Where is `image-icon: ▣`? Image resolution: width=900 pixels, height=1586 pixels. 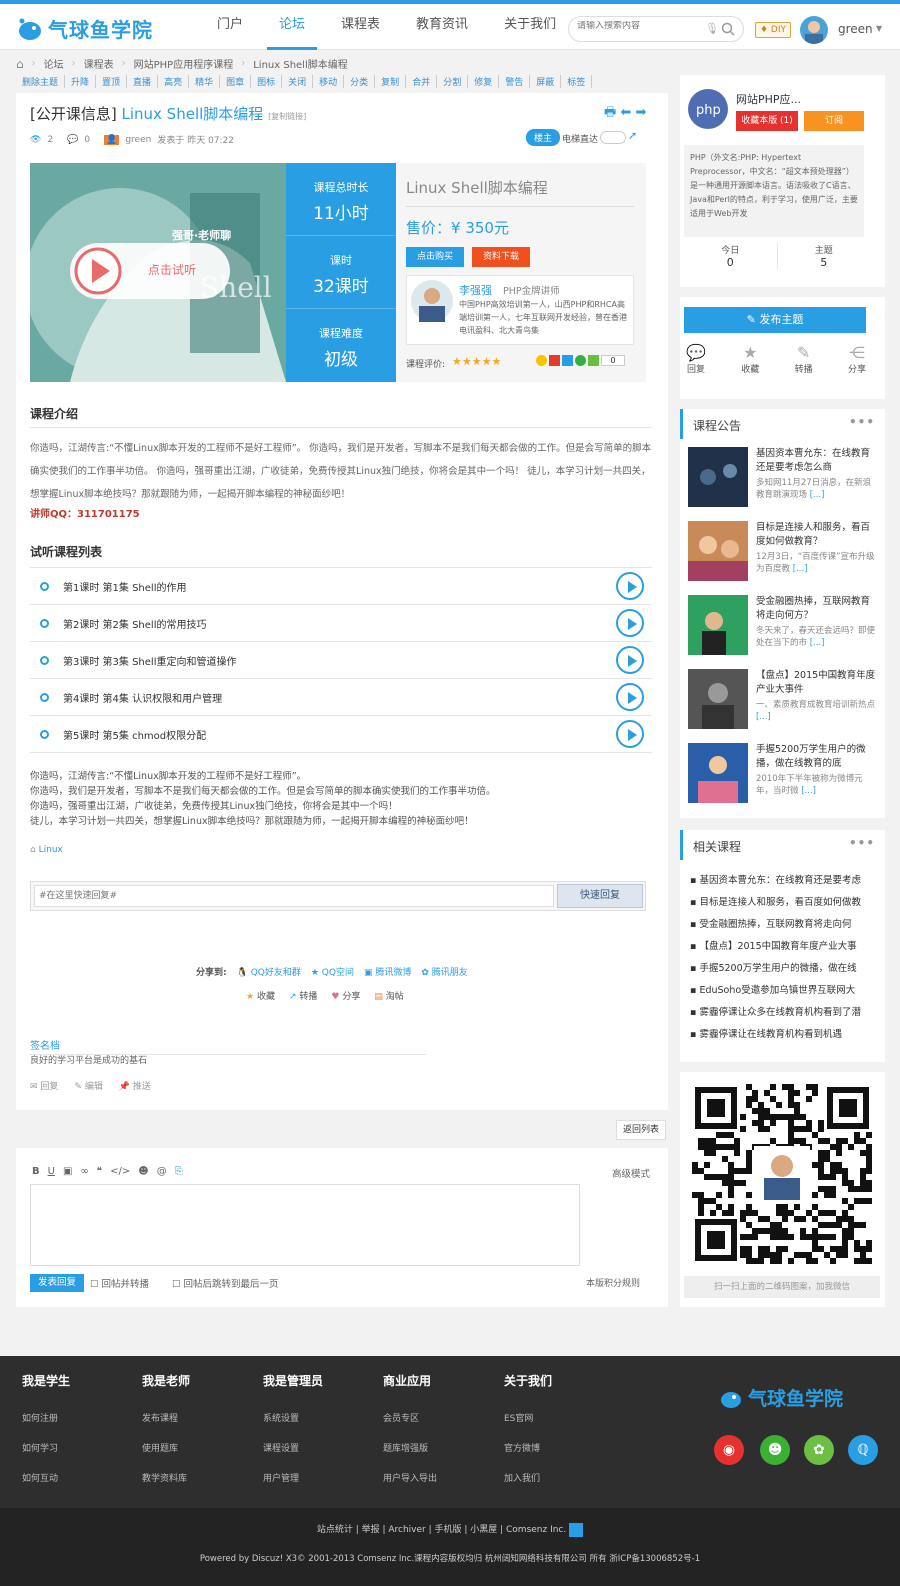
image-icon: ▣ is located at coordinates (67, 1171).